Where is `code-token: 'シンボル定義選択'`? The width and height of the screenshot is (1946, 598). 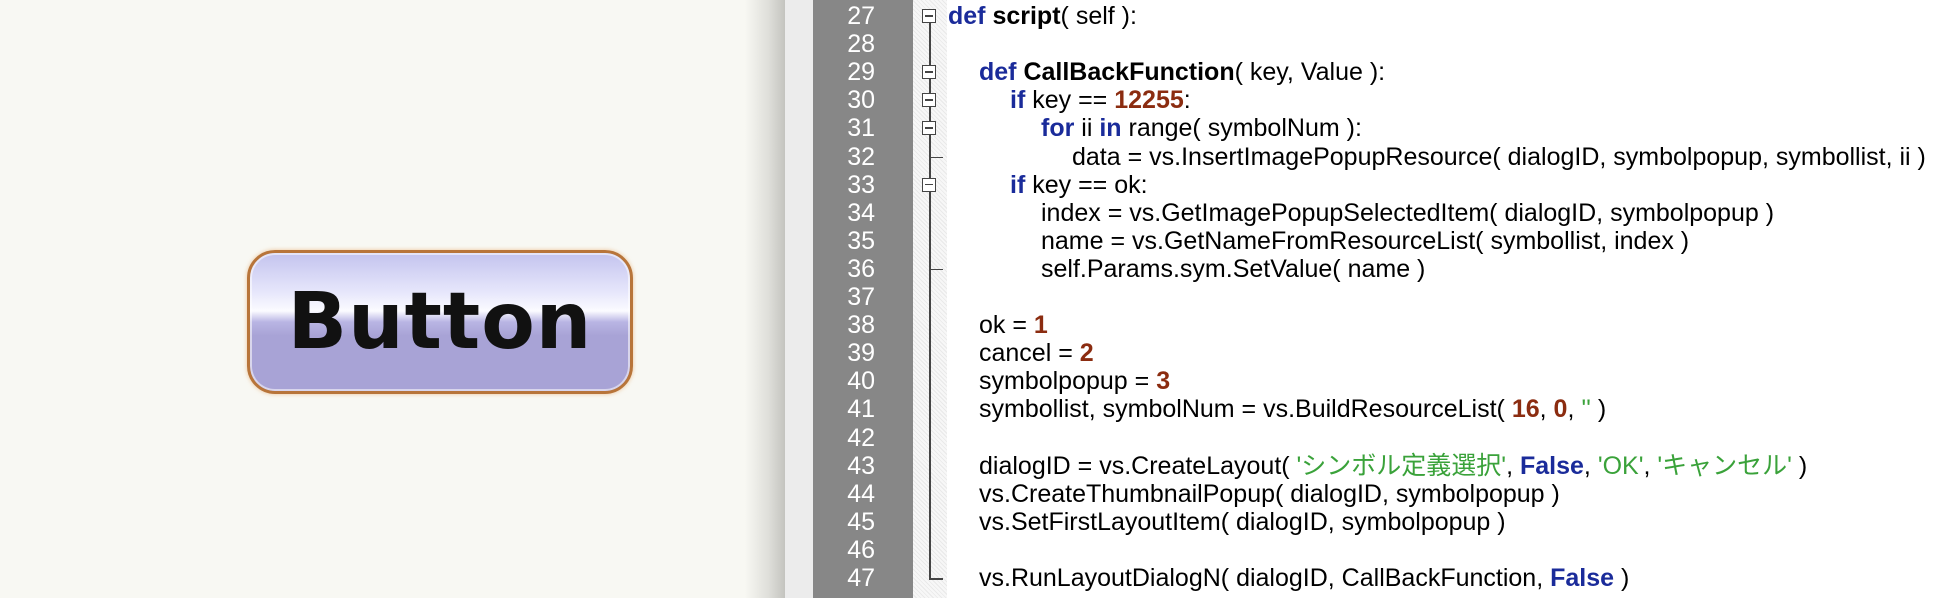 code-token: 'シンボル定義選択' is located at coordinates (1401, 465).